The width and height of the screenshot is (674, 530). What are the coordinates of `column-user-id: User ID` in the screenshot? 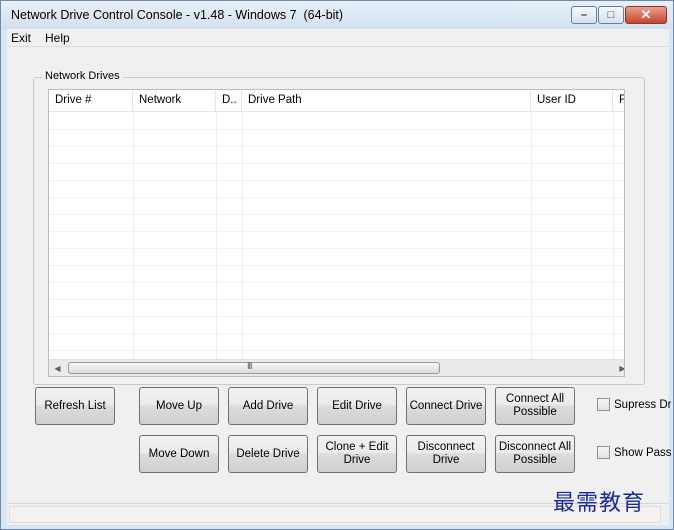 It's located at (572, 101).